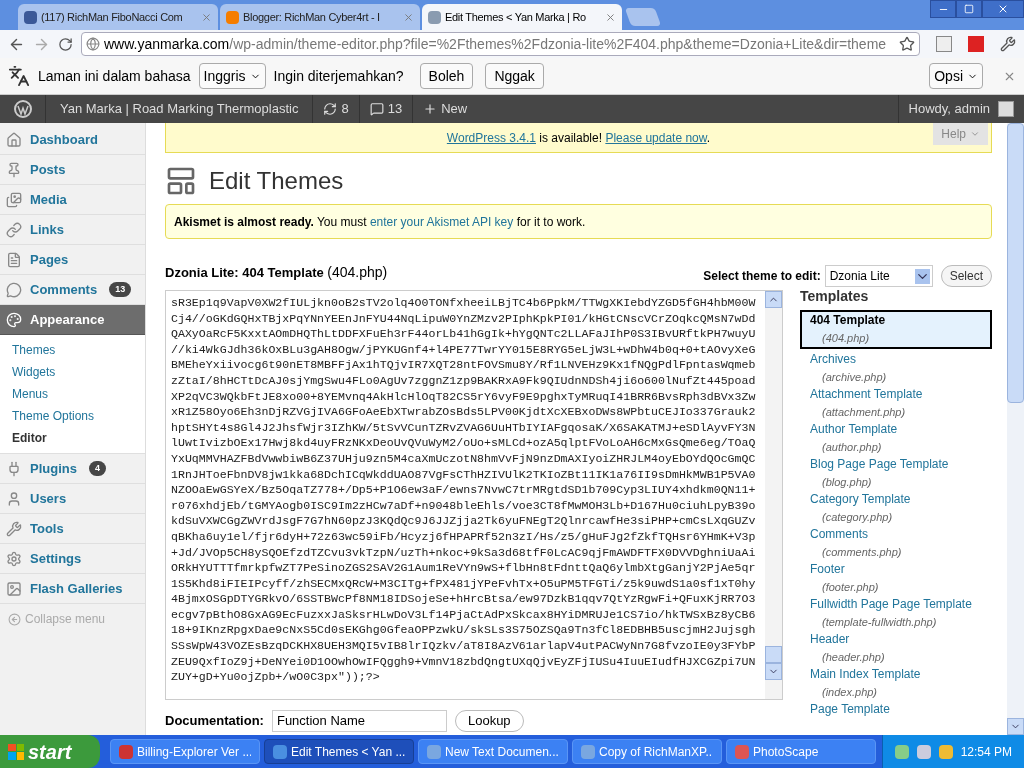 This screenshot has height=768, width=1024. Describe the element at coordinates (93, 44) in the screenshot. I see `globe-icon` at that location.